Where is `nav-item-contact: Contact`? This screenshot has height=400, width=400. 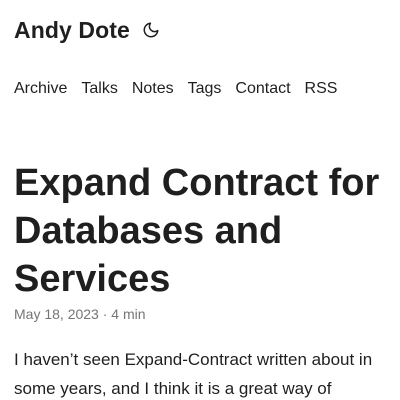 nav-item-contact: Contact is located at coordinates (262, 89).